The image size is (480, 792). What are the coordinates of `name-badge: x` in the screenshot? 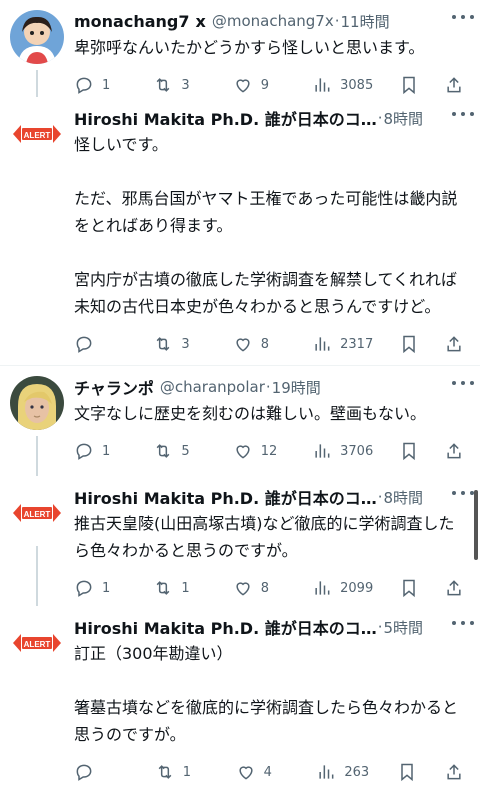 It's located at (200, 21).